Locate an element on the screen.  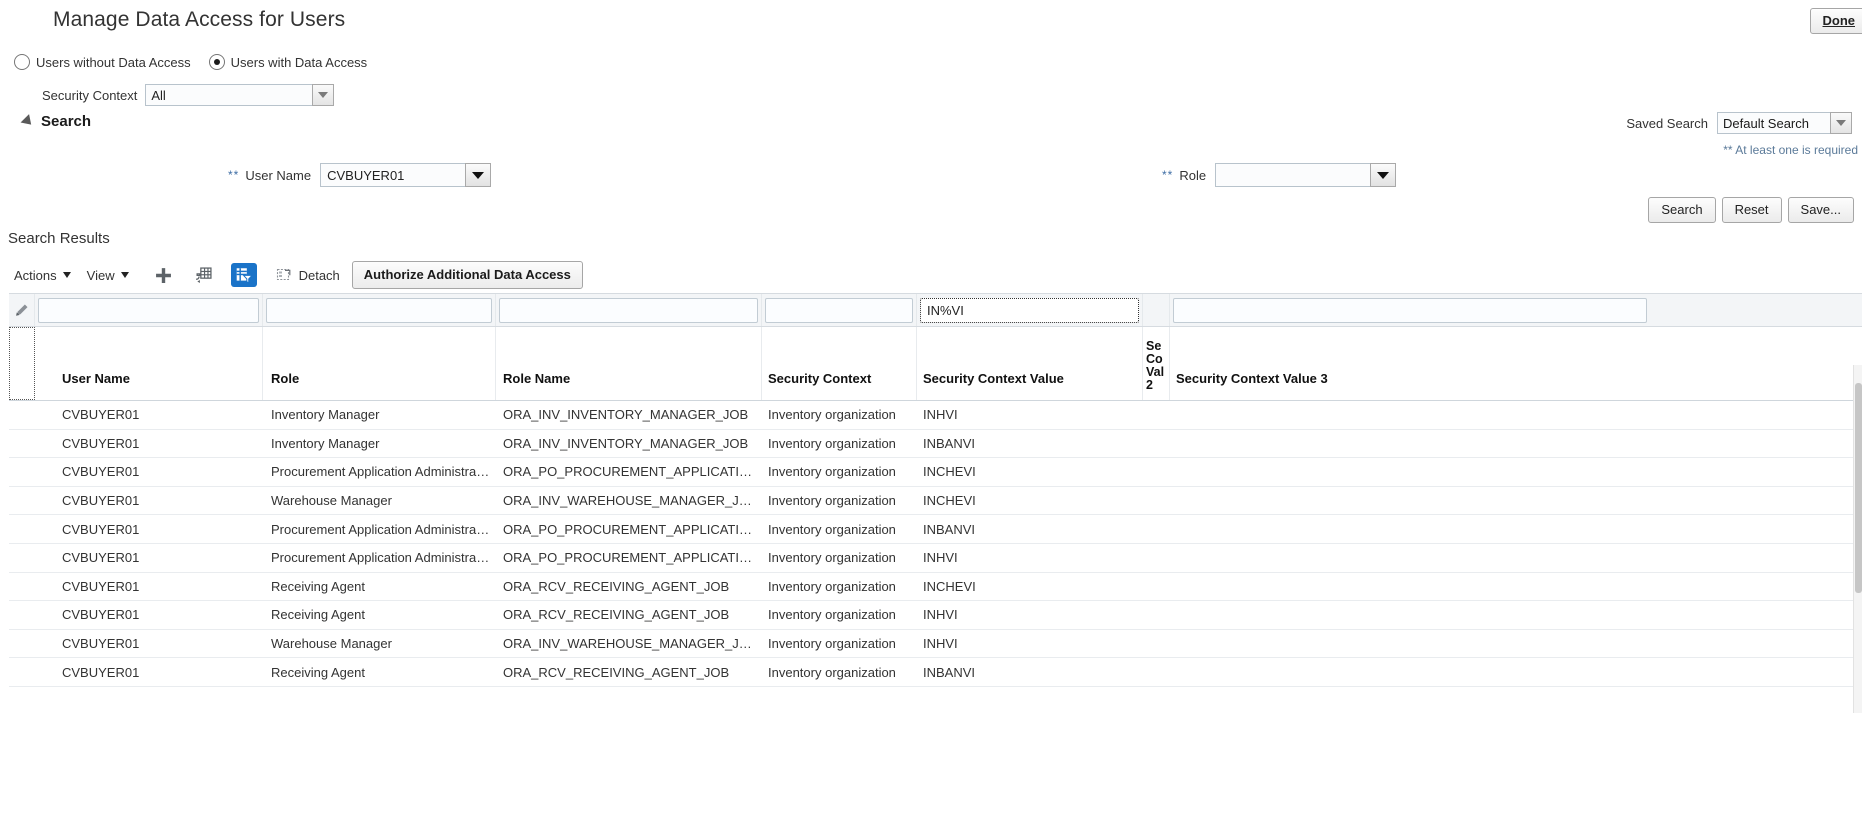
column-header-security-context-value-3: Security Context Value 3 is located at coordinates (1410, 363).